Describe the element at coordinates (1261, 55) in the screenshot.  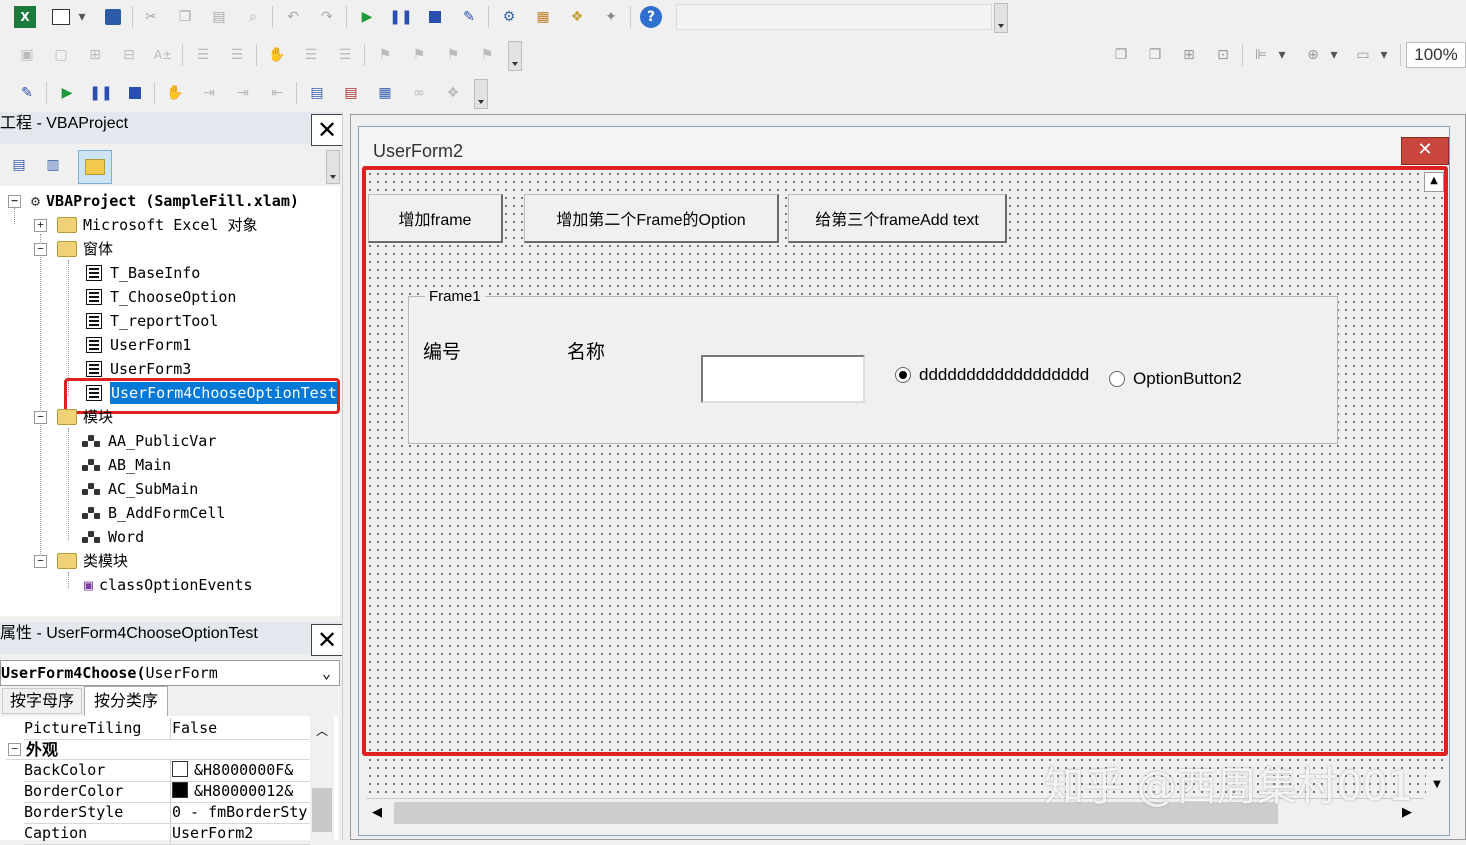
I see `align-icon: ⊫` at that location.